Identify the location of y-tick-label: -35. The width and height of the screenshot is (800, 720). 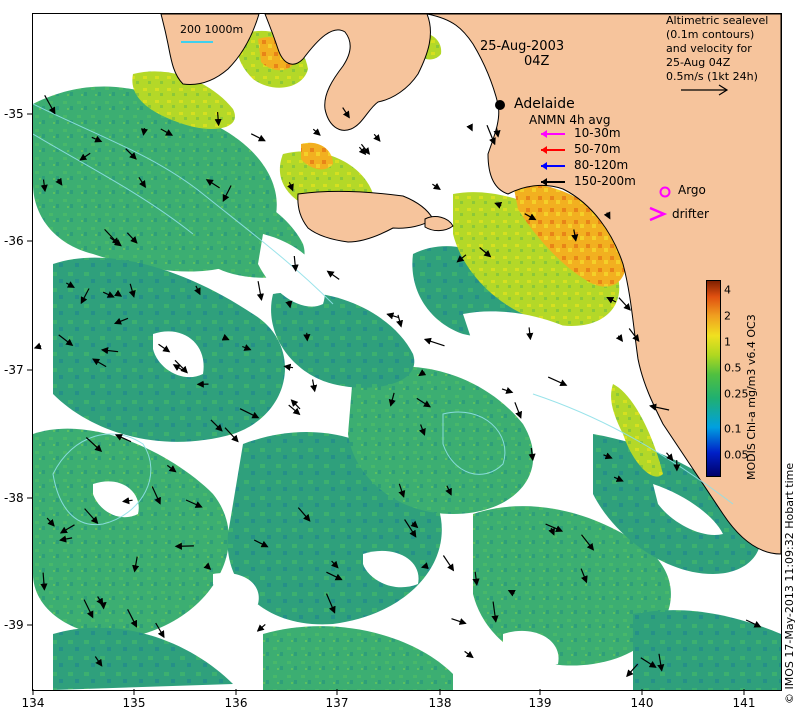
(14, 114).